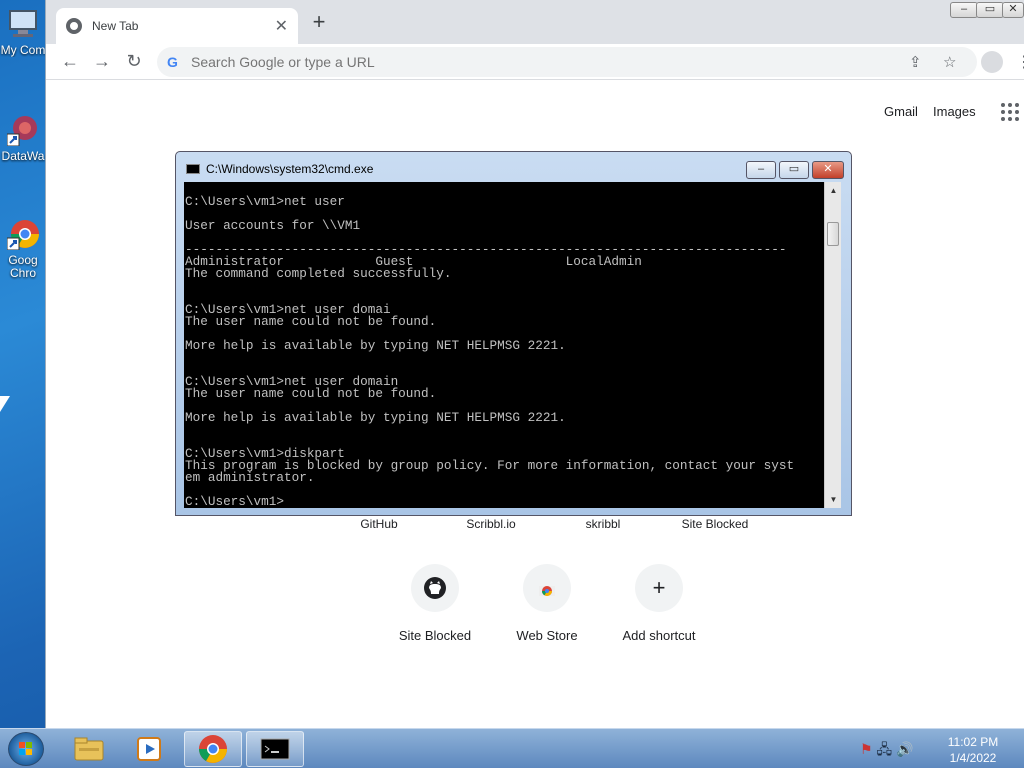  I want to click on close-window-button: ✕, so click(1013, 10).